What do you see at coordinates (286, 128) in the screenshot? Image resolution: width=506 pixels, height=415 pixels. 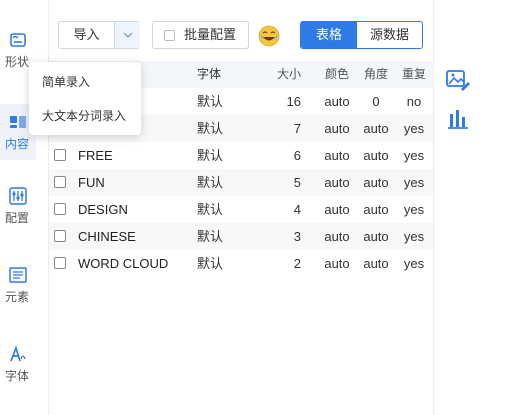 I see `cell-size: 7` at bounding box center [286, 128].